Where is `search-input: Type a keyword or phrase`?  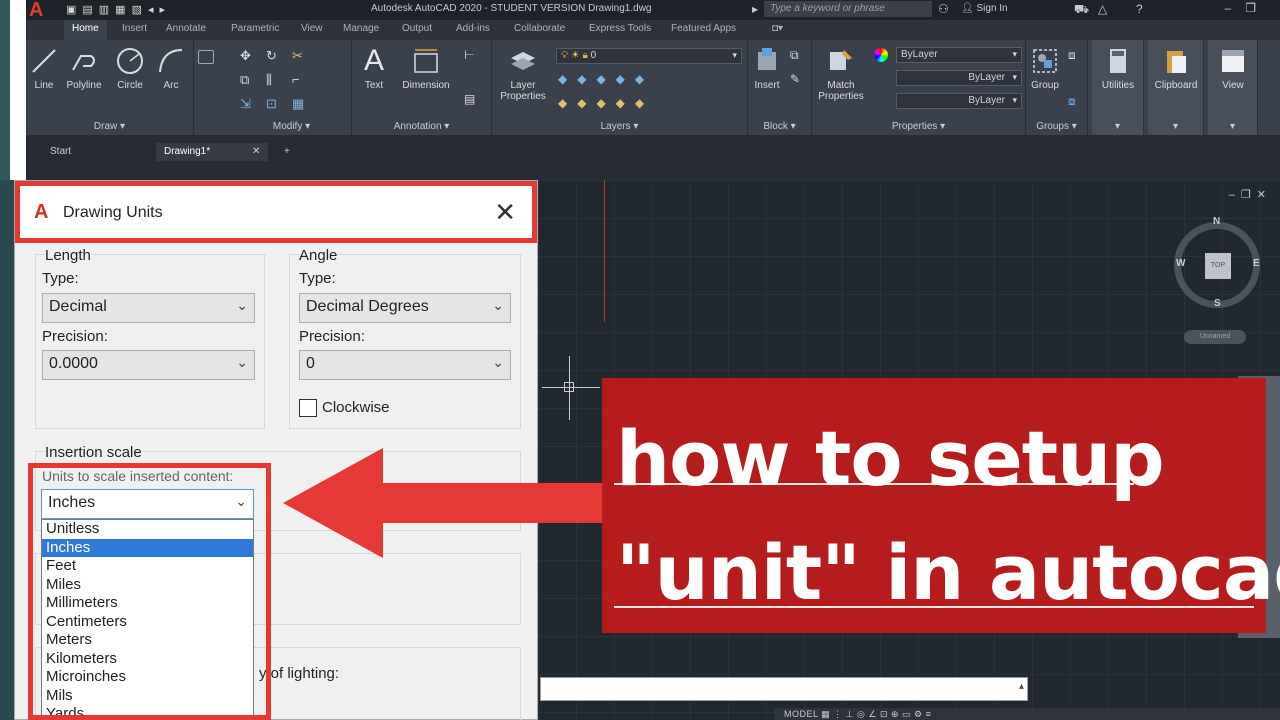 search-input: Type a keyword or phrase is located at coordinates (848, 9).